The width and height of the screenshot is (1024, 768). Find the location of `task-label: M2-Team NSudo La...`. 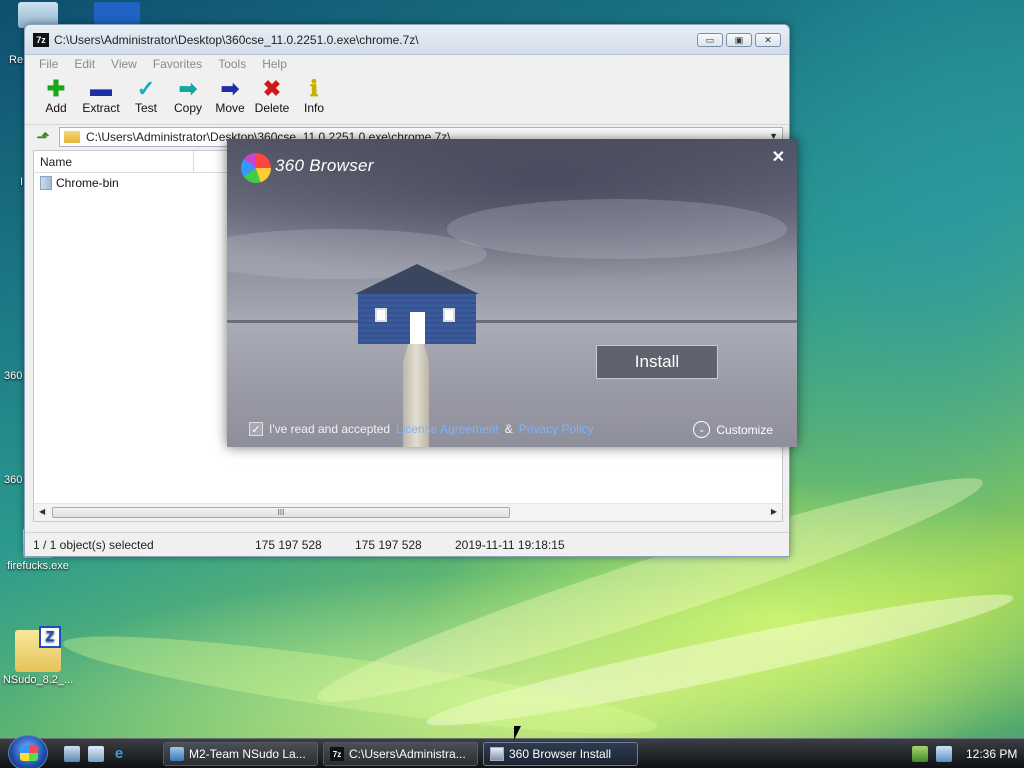

task-label: M2-Team NSudo La... is located at coordinates (247, 754).